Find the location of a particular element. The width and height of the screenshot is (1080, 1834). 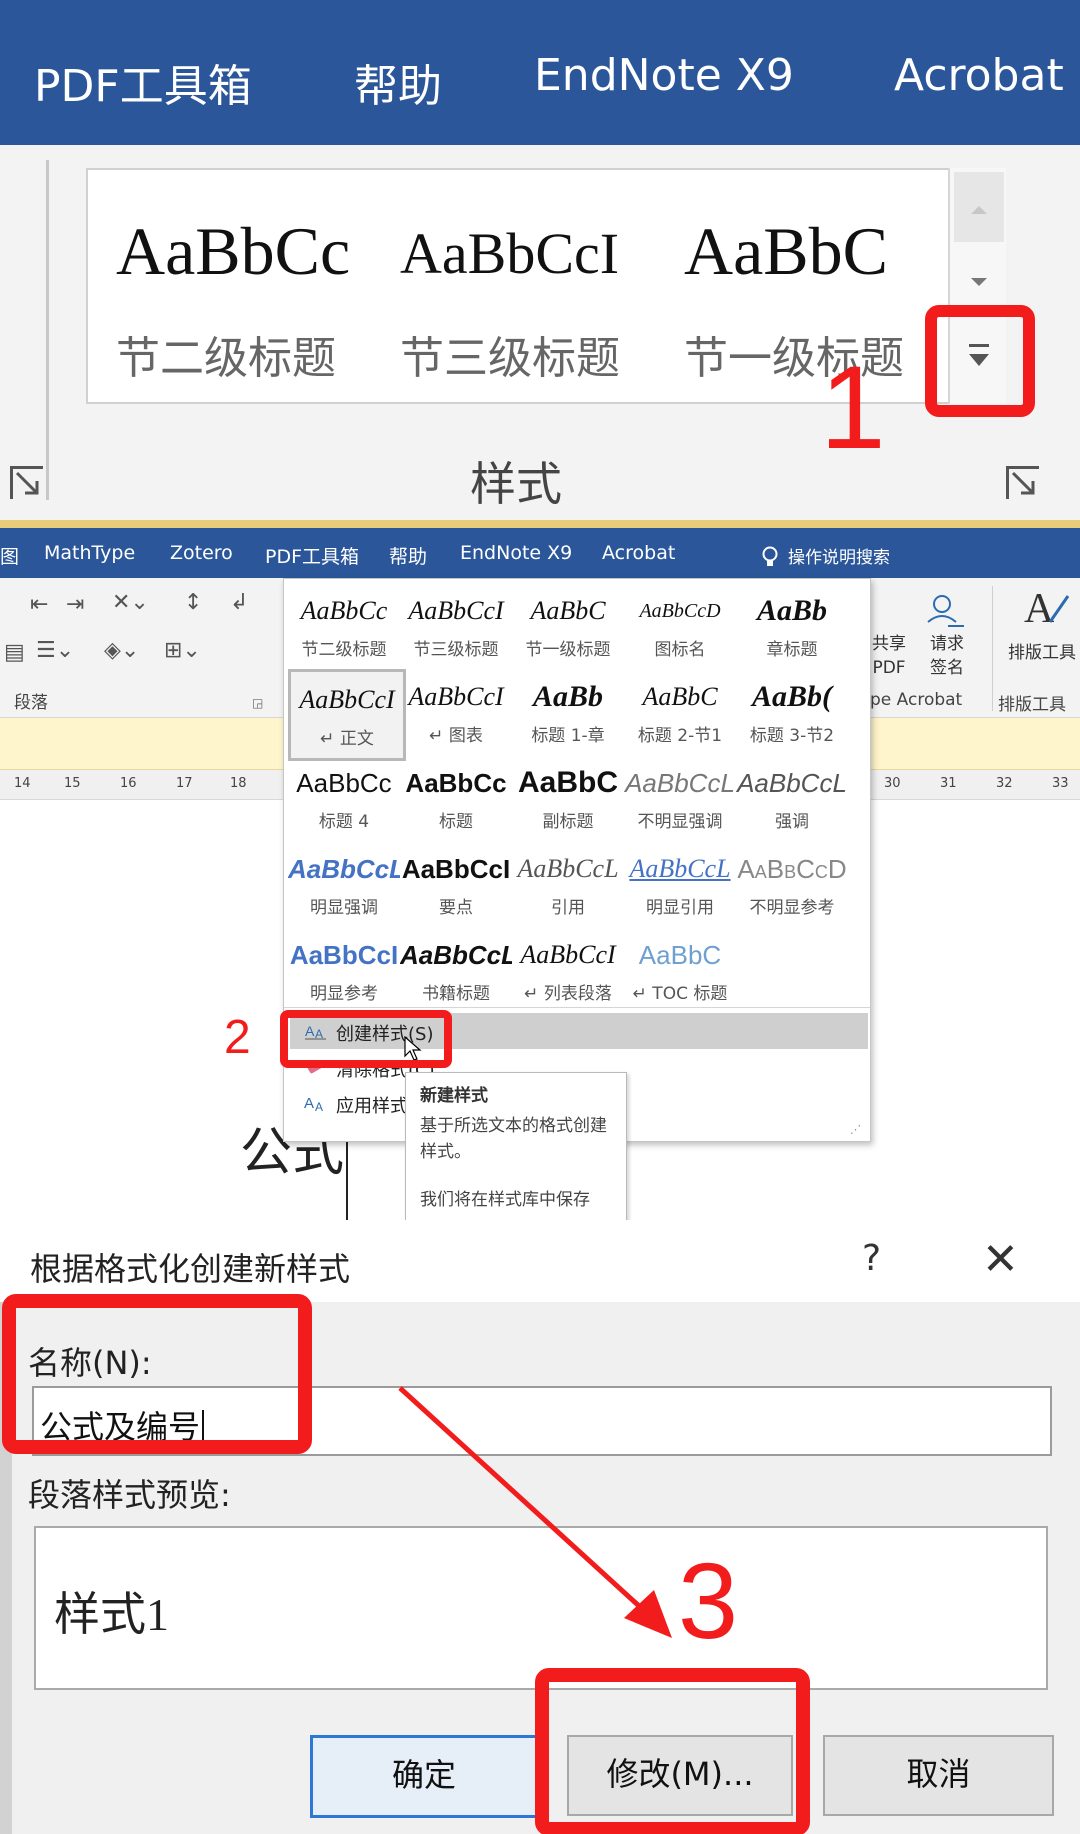

group-divider is located at coordinates (47, 330).